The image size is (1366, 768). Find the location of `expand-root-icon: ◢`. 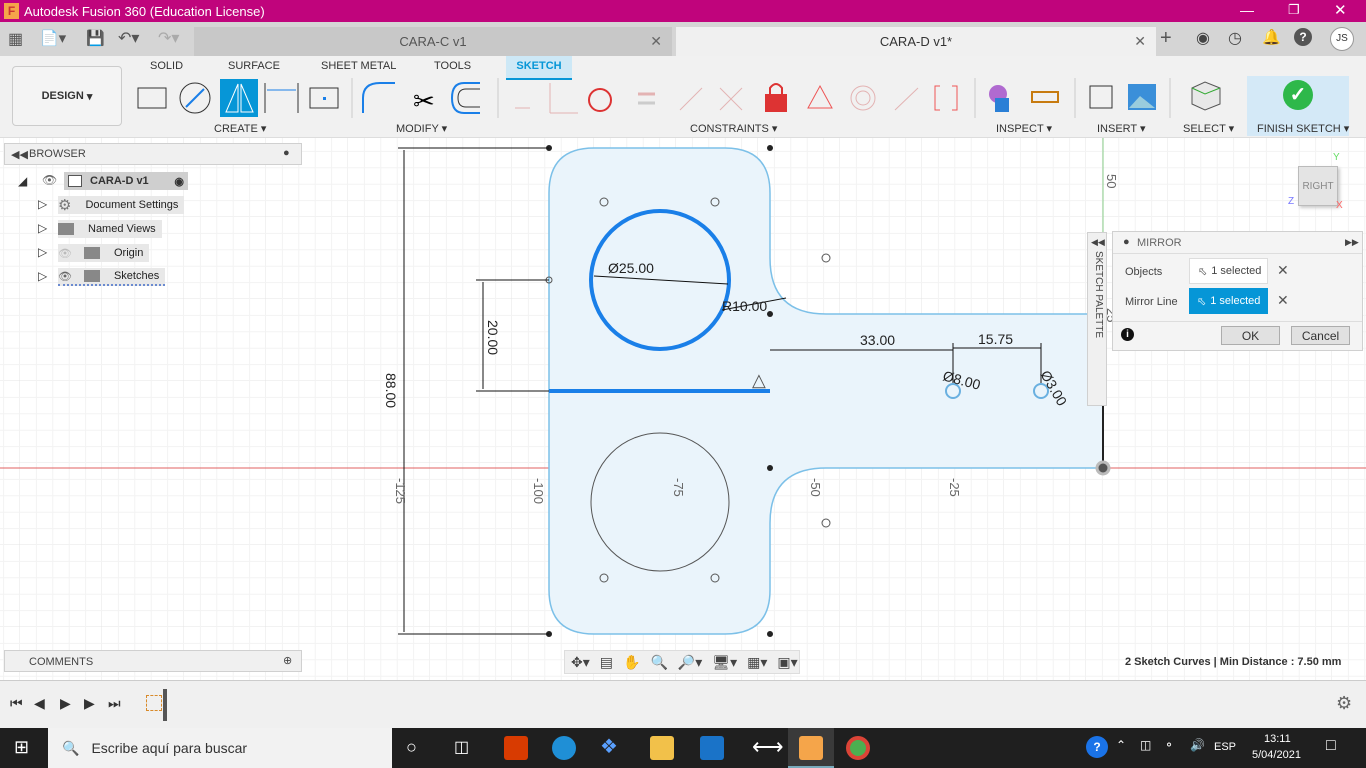

expand-root-icon: ◢ is located at coordinates (22, 181).